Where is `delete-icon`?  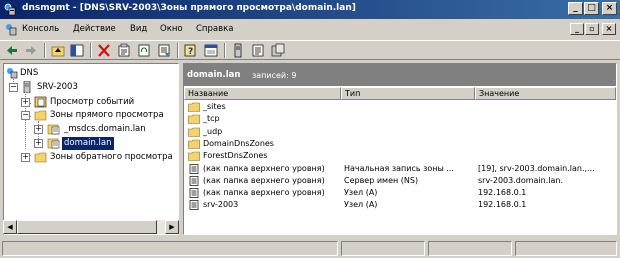 delete-icon is located at coordinates (104, 50).